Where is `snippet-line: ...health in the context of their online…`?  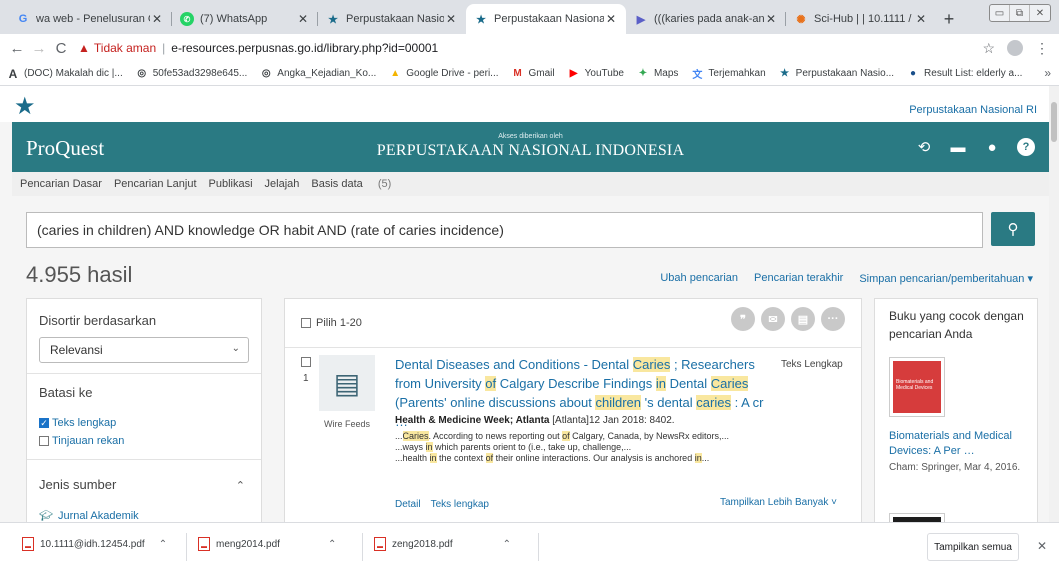 snippet-line: ...health in the context of their online… is located at coordinates (622, 458).